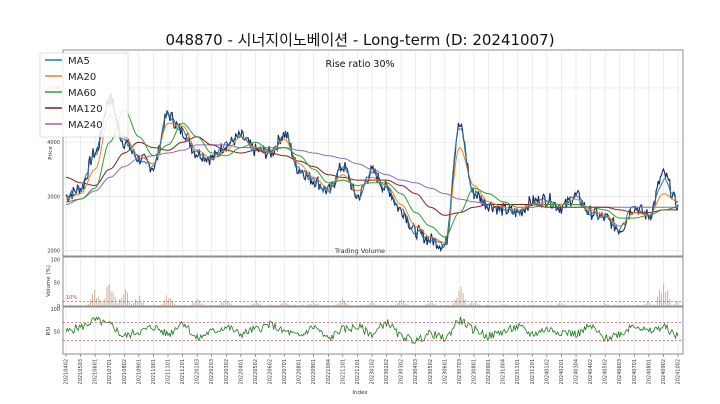  Describe the element at coordinates (139, 371) in the screenshot. I see `x-tick-label: 20210901` at that location.